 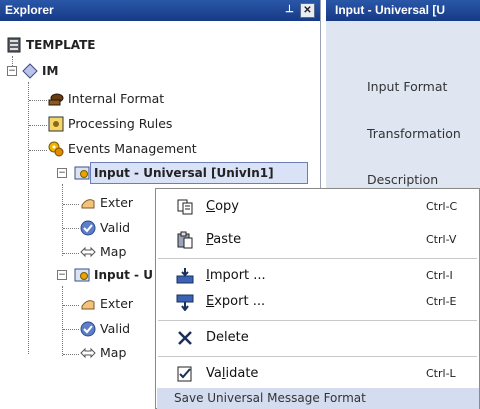 I want to click on tree-item-events-management: Events Management, so click(x=135, y=149).